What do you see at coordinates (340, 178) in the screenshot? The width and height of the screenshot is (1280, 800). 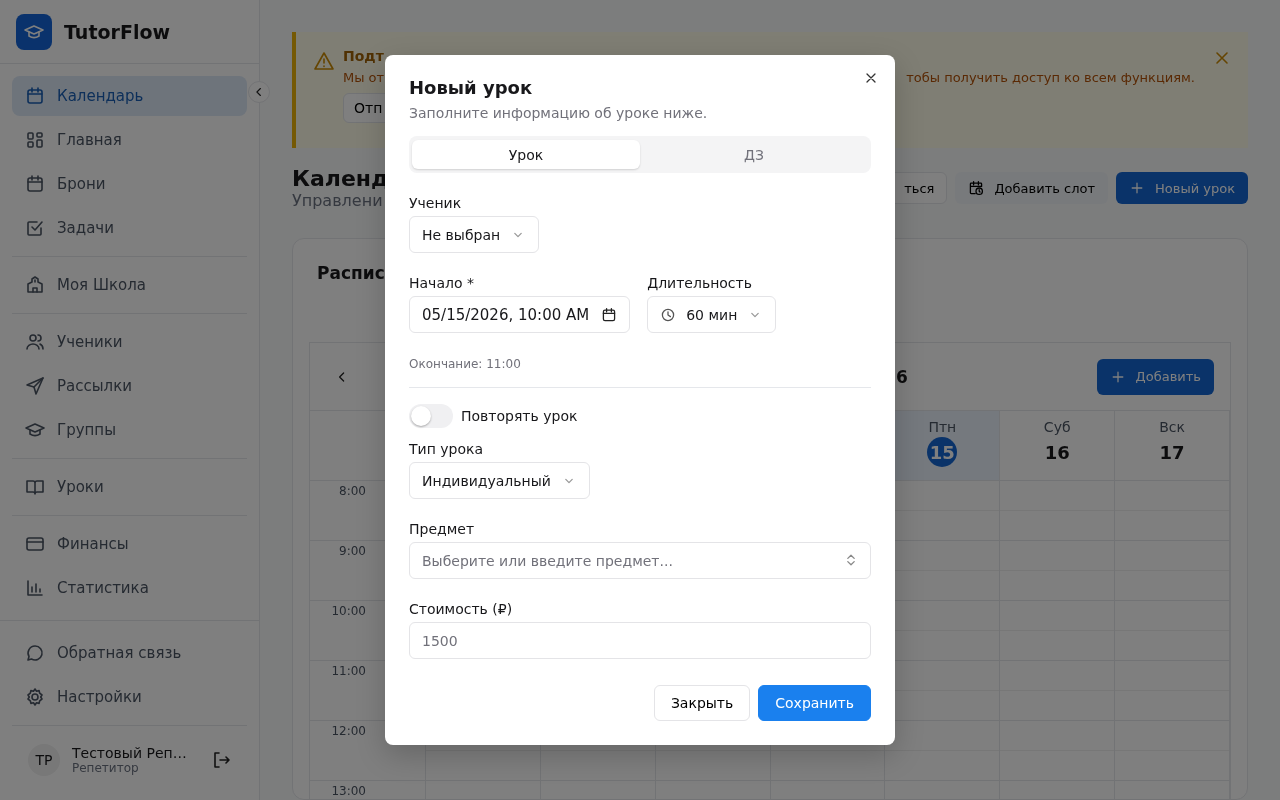 I see `page-title: Календ` at bounding box center [340, 178].